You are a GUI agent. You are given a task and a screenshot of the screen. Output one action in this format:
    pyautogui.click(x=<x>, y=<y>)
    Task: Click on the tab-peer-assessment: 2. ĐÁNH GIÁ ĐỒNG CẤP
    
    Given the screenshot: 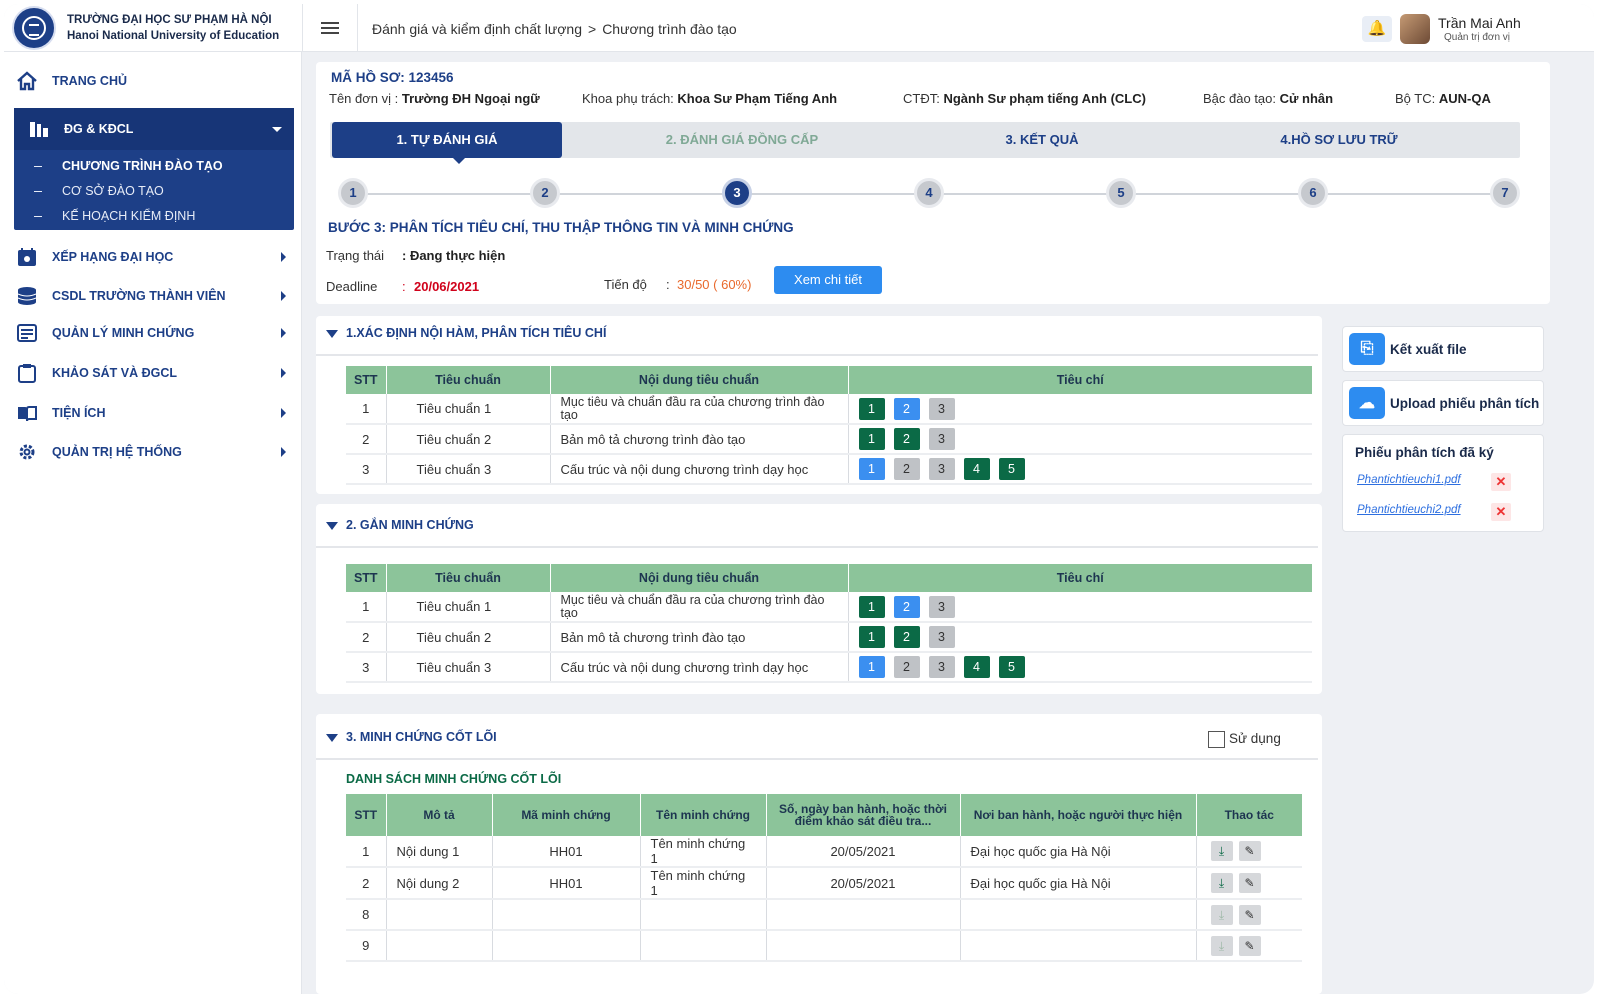 What is the action you would take?
    pyautogui.click(x=742, y=140)
    